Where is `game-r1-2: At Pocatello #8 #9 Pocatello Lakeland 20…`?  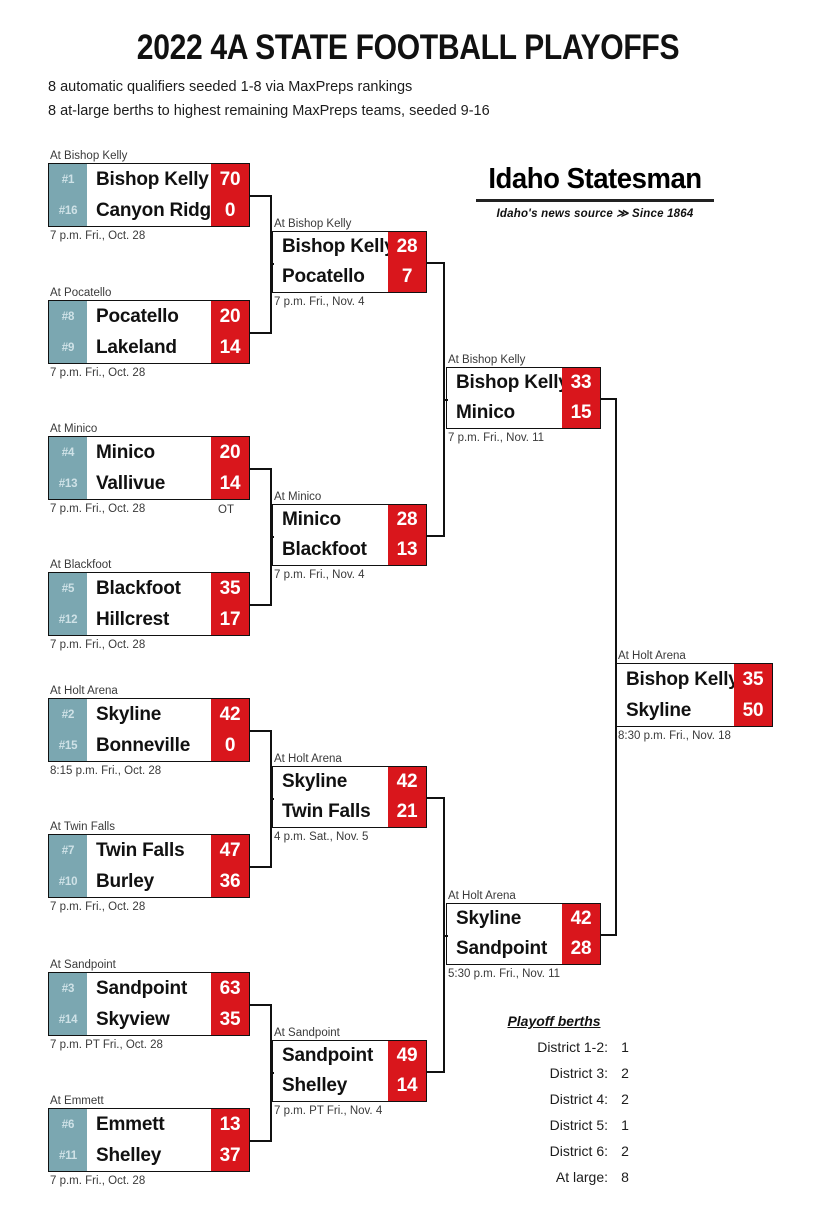 game-r1-2: At Pocatello #8 #9 Pocatello Lakeland 20… is located at coordinates (149, 333).